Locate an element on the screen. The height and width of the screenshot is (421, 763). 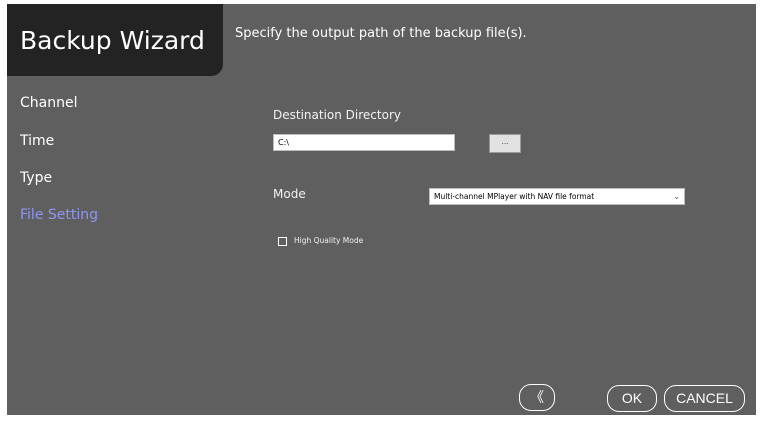
double-chevron-left-icon: 《 is located at coordinates (537, 397).